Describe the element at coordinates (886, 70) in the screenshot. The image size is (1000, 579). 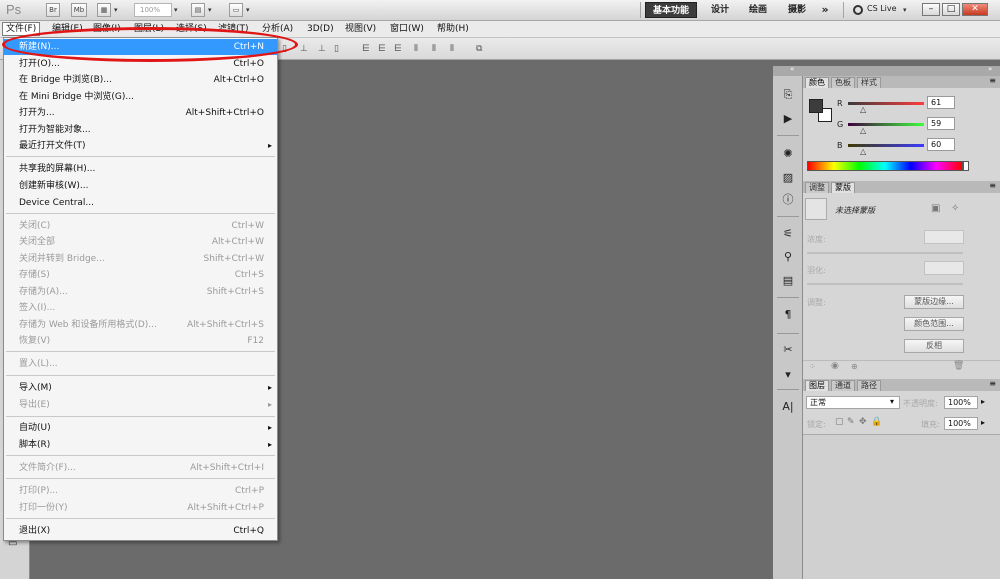
I see `panel-collapse-bar: « »` at that location.